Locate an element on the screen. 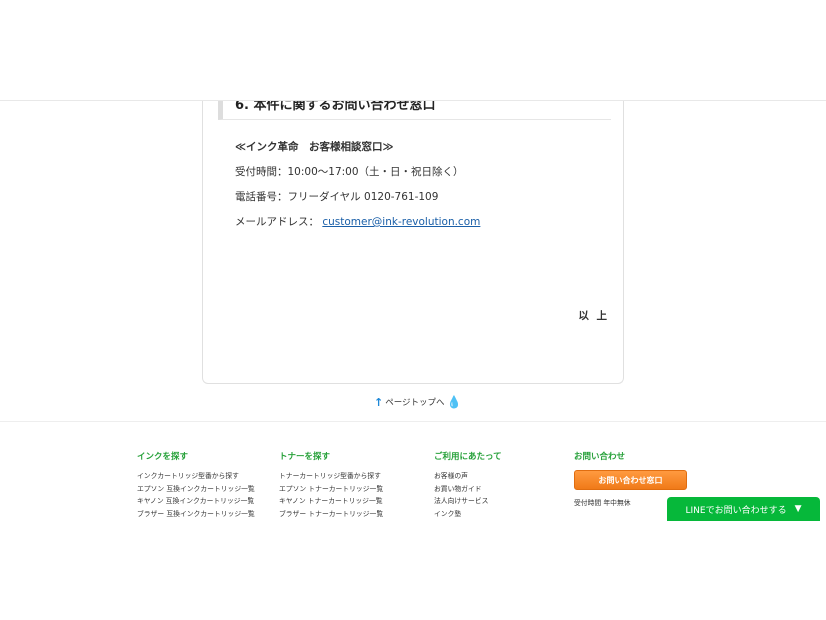 This screenshot has height=620, width=826. footer-link: インク塾 is located at coordinates (468, 514).